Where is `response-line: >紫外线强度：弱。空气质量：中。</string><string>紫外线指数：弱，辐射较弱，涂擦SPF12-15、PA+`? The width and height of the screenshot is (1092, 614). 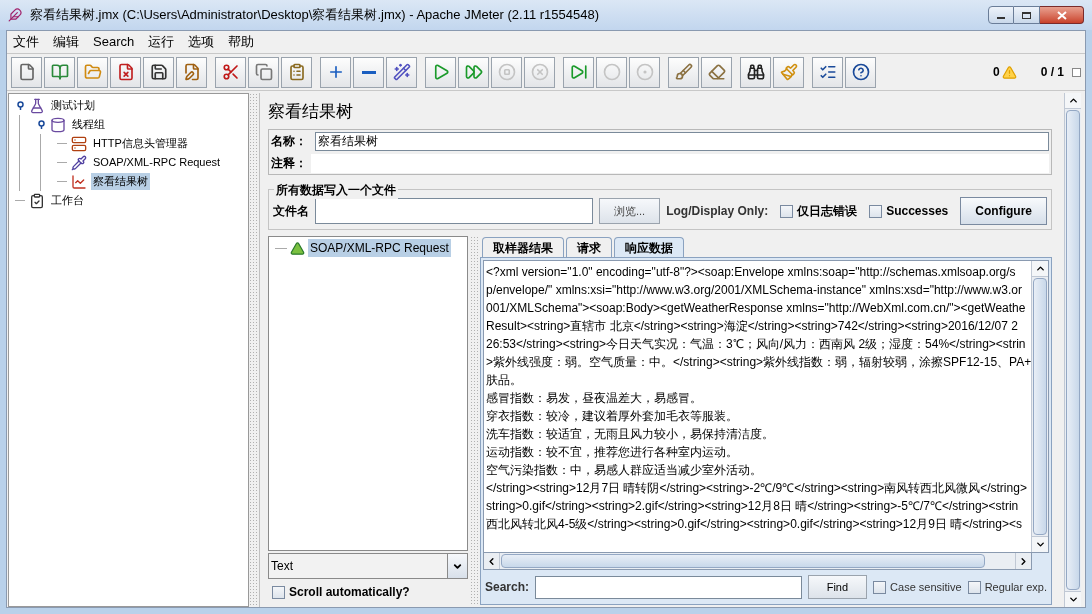
response-line: >紫外线强度：弱。空气质量：中。</string><string>紫外线指数：弱，辐射较弱，涂擦SPF12-15、PA+ is located at coordinates (758, 362).